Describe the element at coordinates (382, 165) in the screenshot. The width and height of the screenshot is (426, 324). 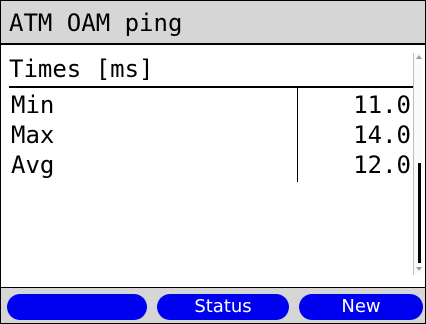
I see `row-value-avg: 12.0` at that location.